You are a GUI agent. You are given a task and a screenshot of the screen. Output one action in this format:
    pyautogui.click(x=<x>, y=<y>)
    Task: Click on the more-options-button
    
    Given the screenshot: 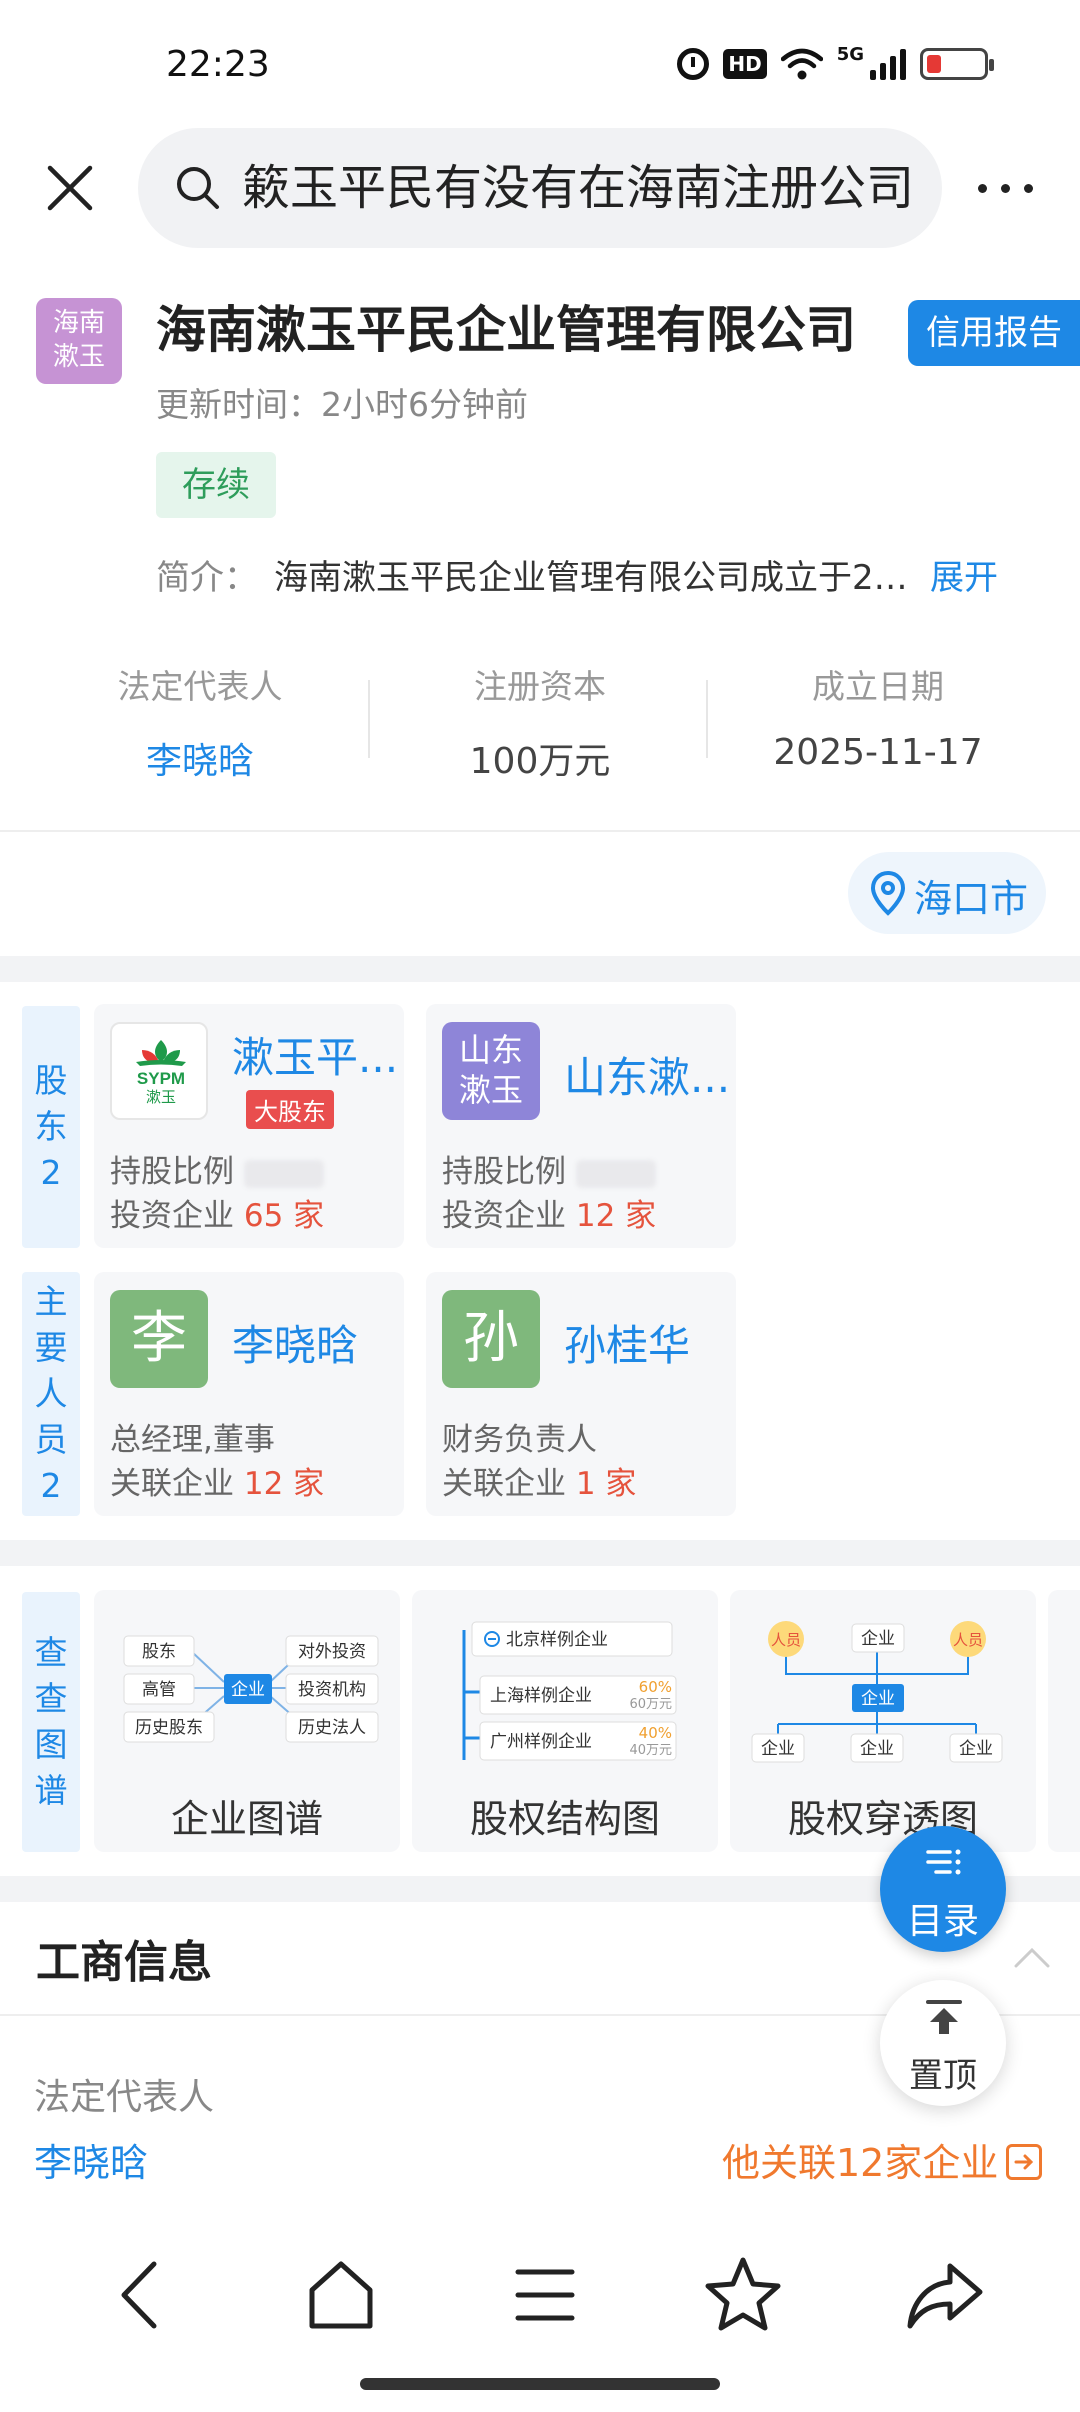 What is the action you would take?
    pyautogui.click(x=1005, y=188)
    